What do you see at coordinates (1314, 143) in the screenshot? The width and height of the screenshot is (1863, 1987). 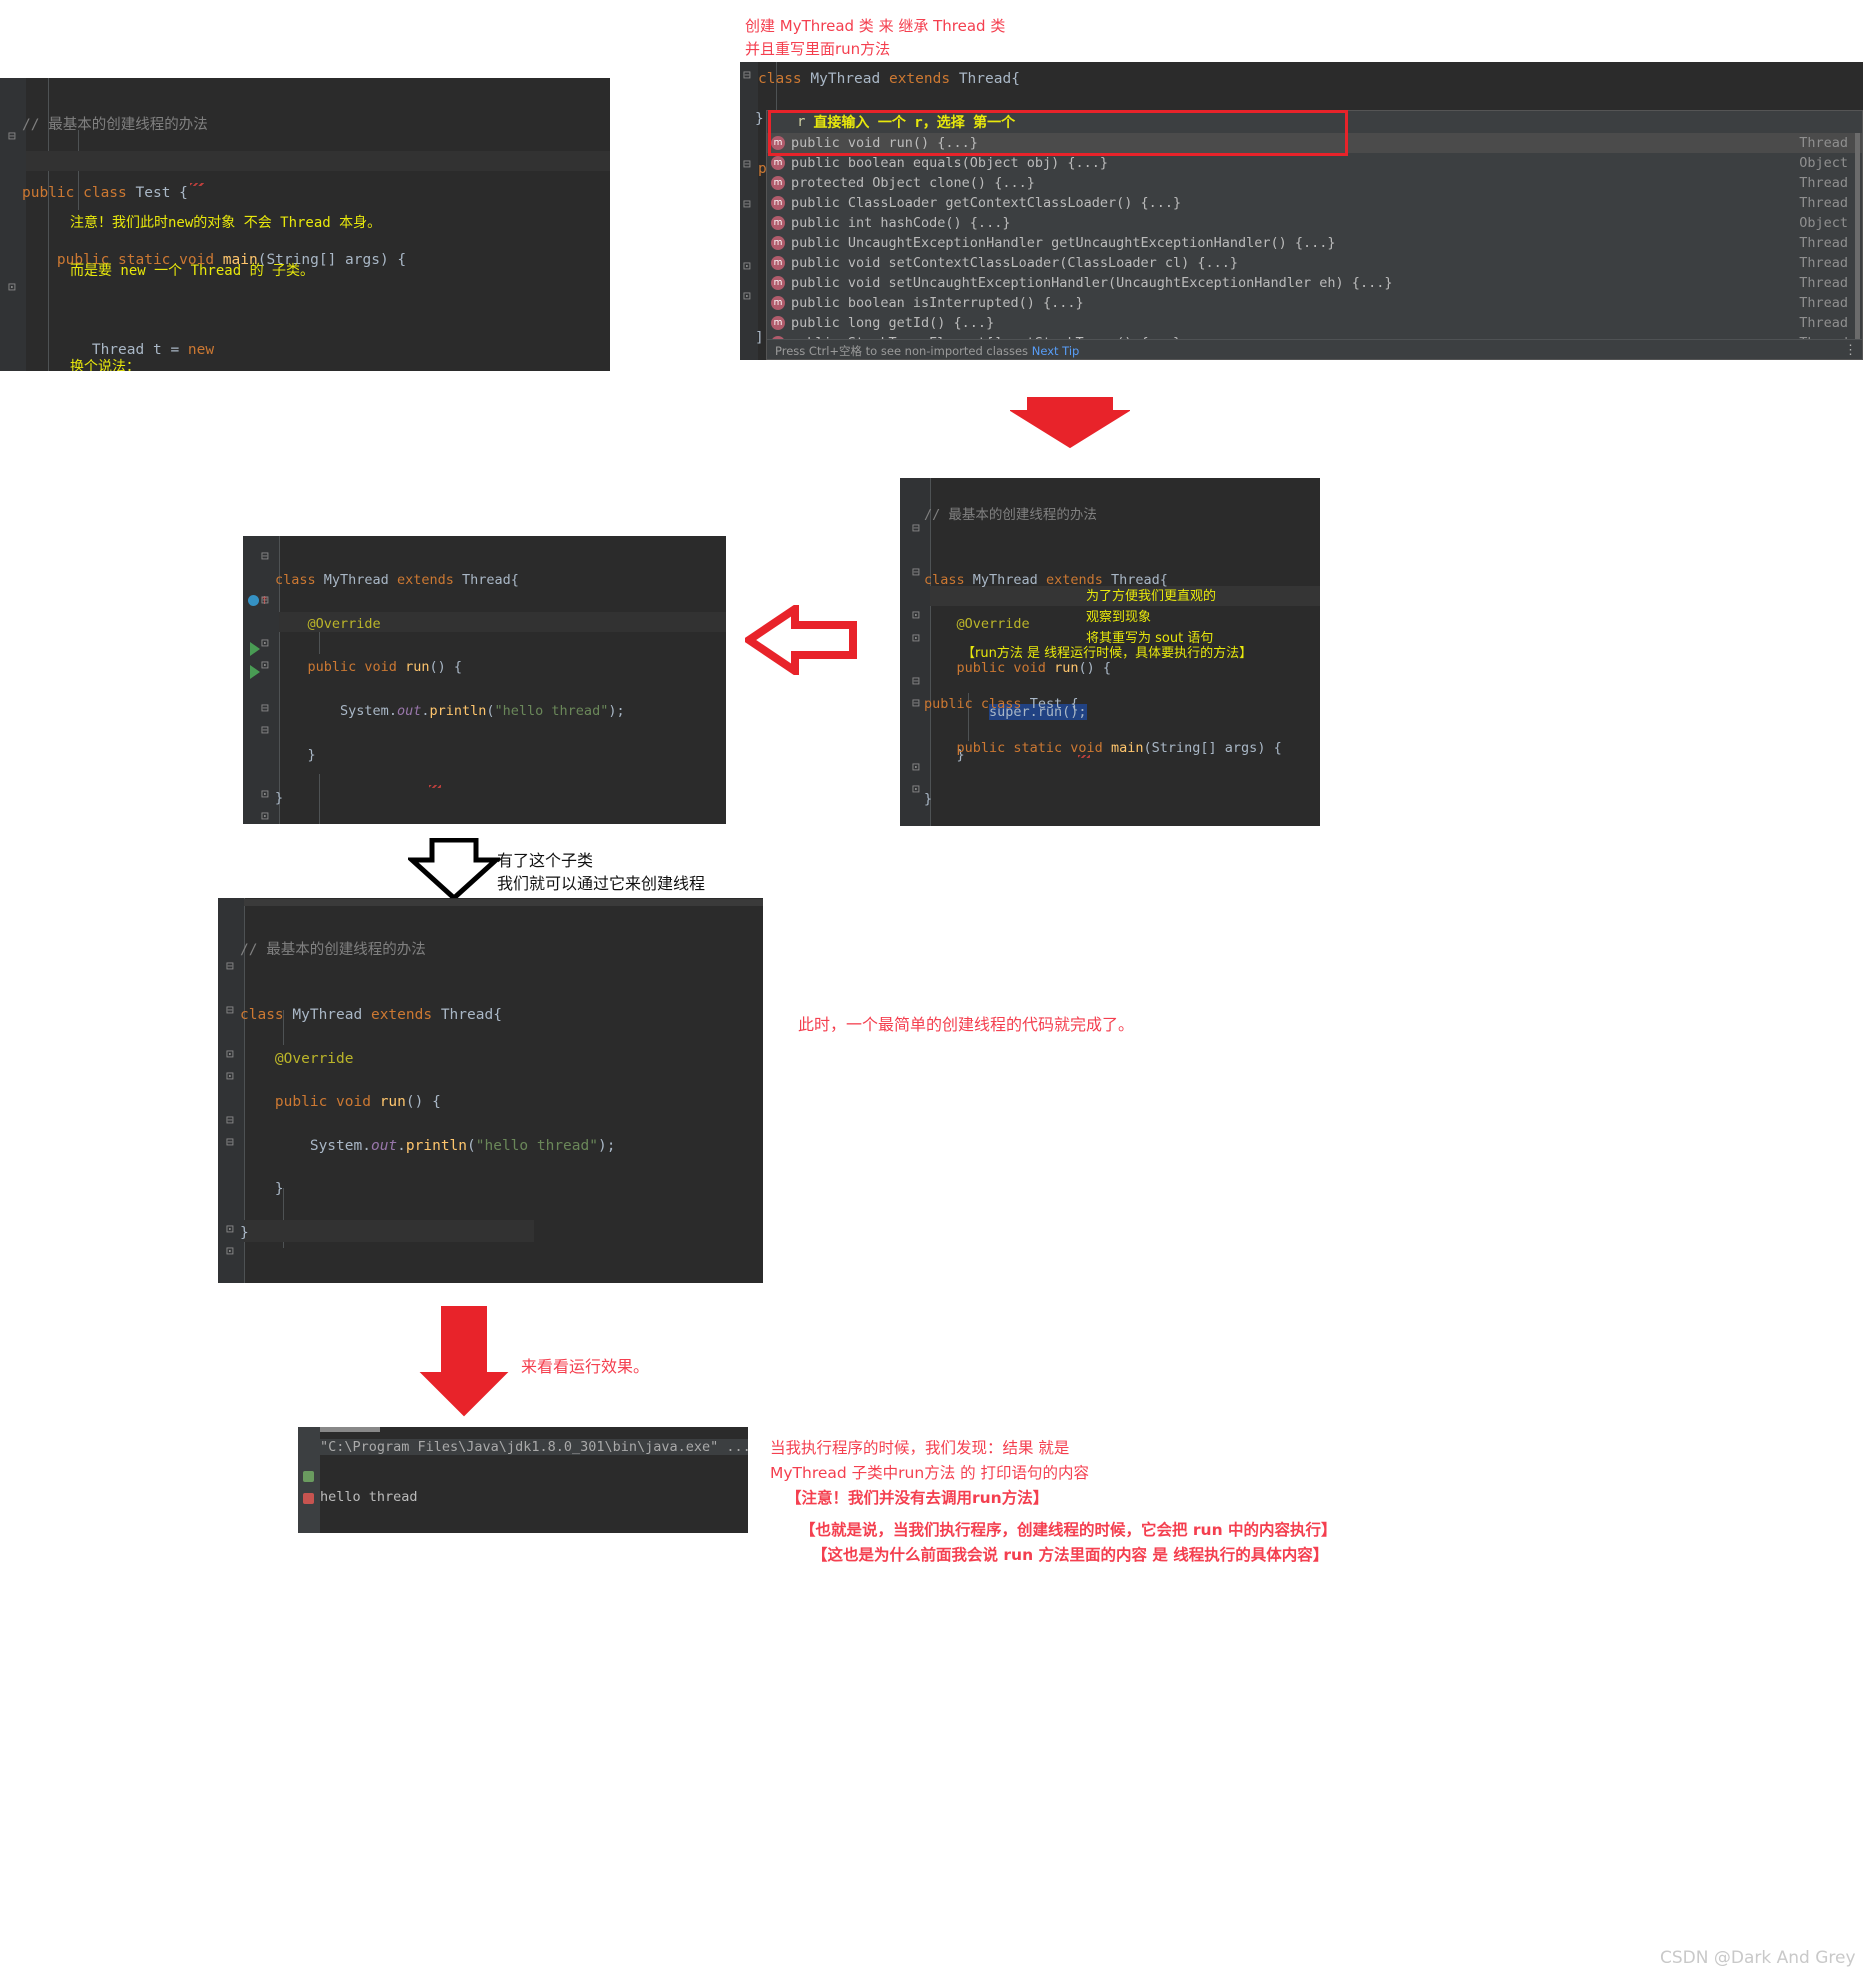 I see `autocomplete-item: m public void run() {...} Thread` at bounding box center [1314, 143].